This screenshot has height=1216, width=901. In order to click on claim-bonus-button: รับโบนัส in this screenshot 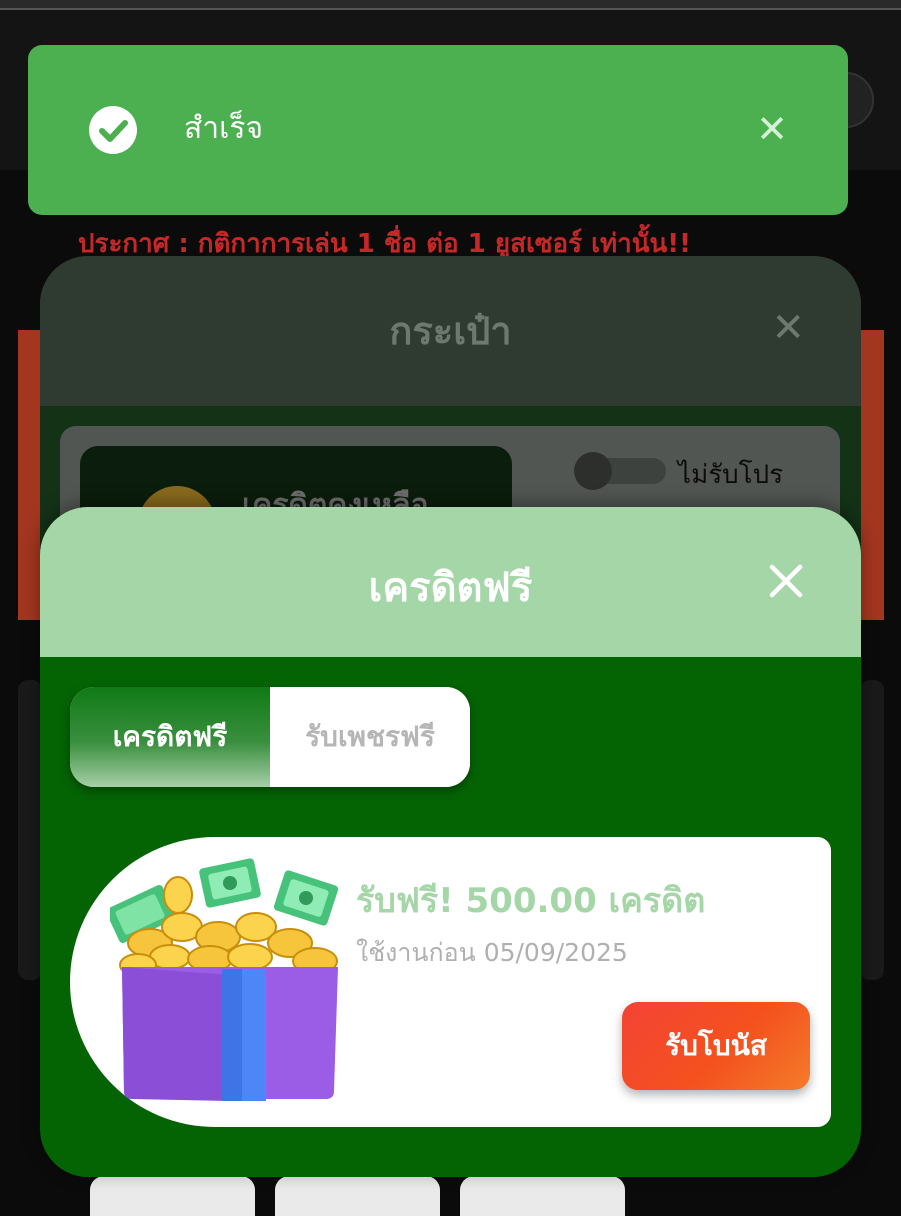, I will do `click(716, 1046)`.